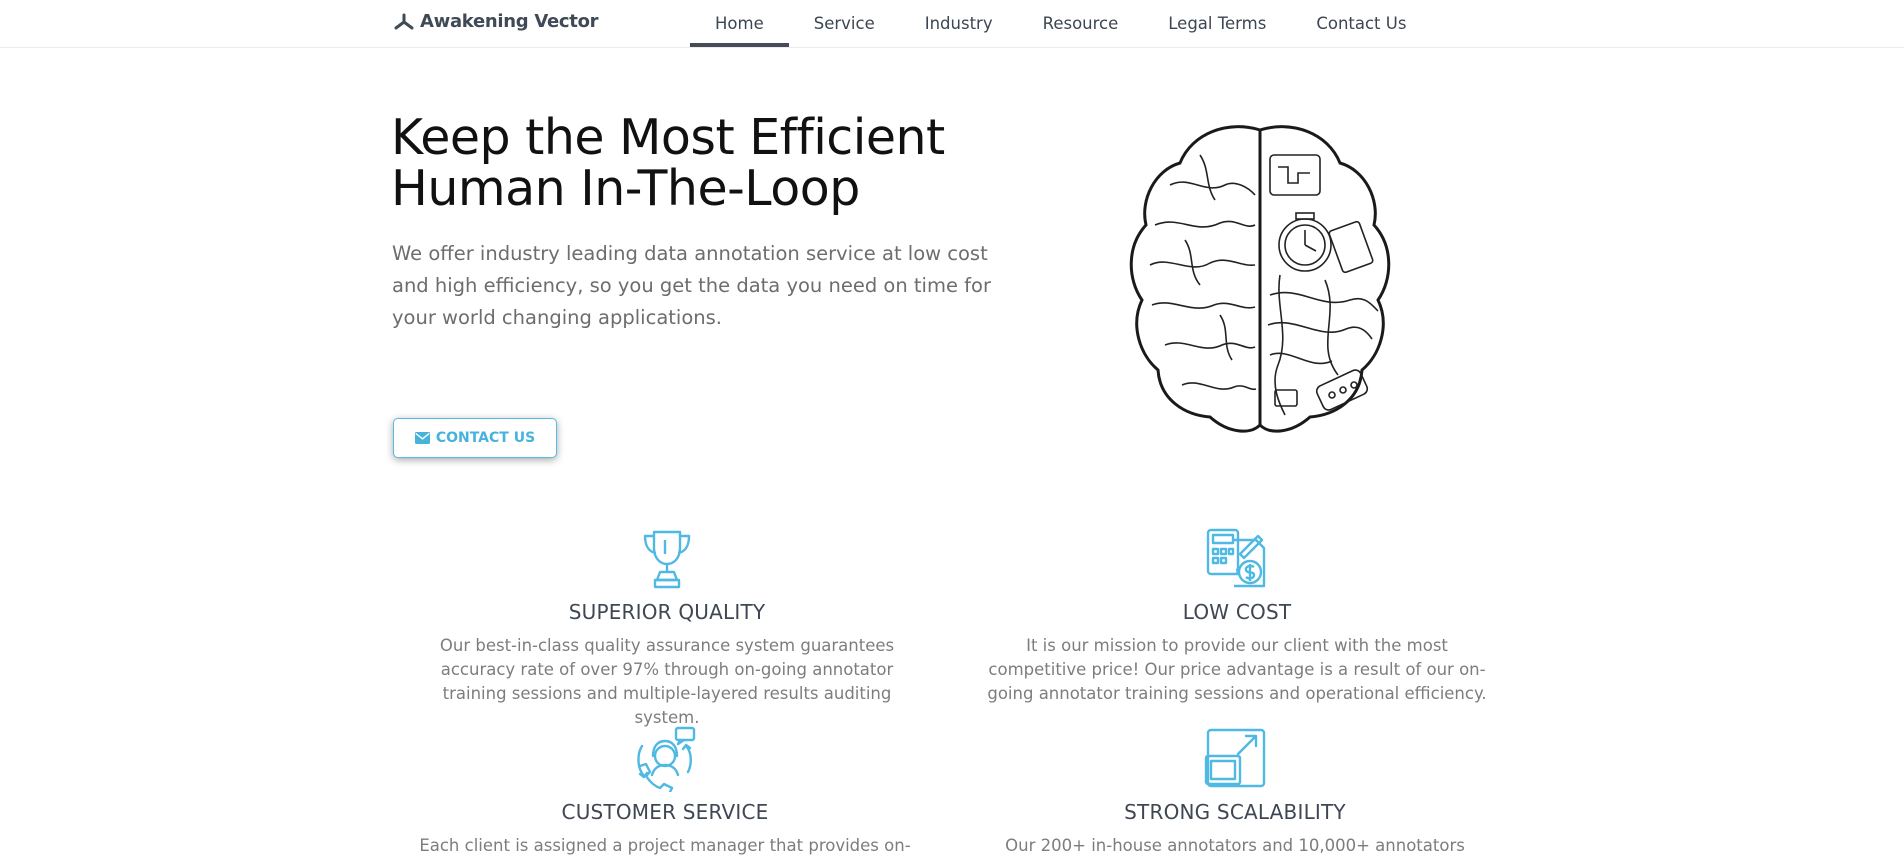  What do you see at coordinates (1237, 612) in the screenshot?
I see `feature-title: LOW COST` at bounding box center [1237, 612].